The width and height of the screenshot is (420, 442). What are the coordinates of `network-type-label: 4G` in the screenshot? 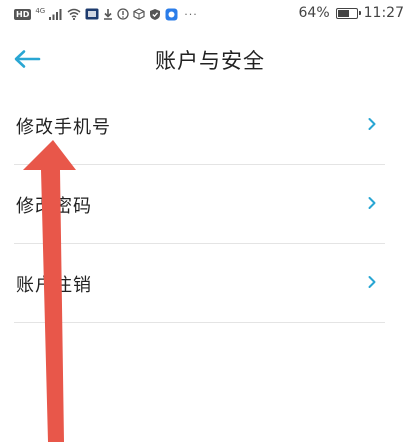 It's located at (40, 10).